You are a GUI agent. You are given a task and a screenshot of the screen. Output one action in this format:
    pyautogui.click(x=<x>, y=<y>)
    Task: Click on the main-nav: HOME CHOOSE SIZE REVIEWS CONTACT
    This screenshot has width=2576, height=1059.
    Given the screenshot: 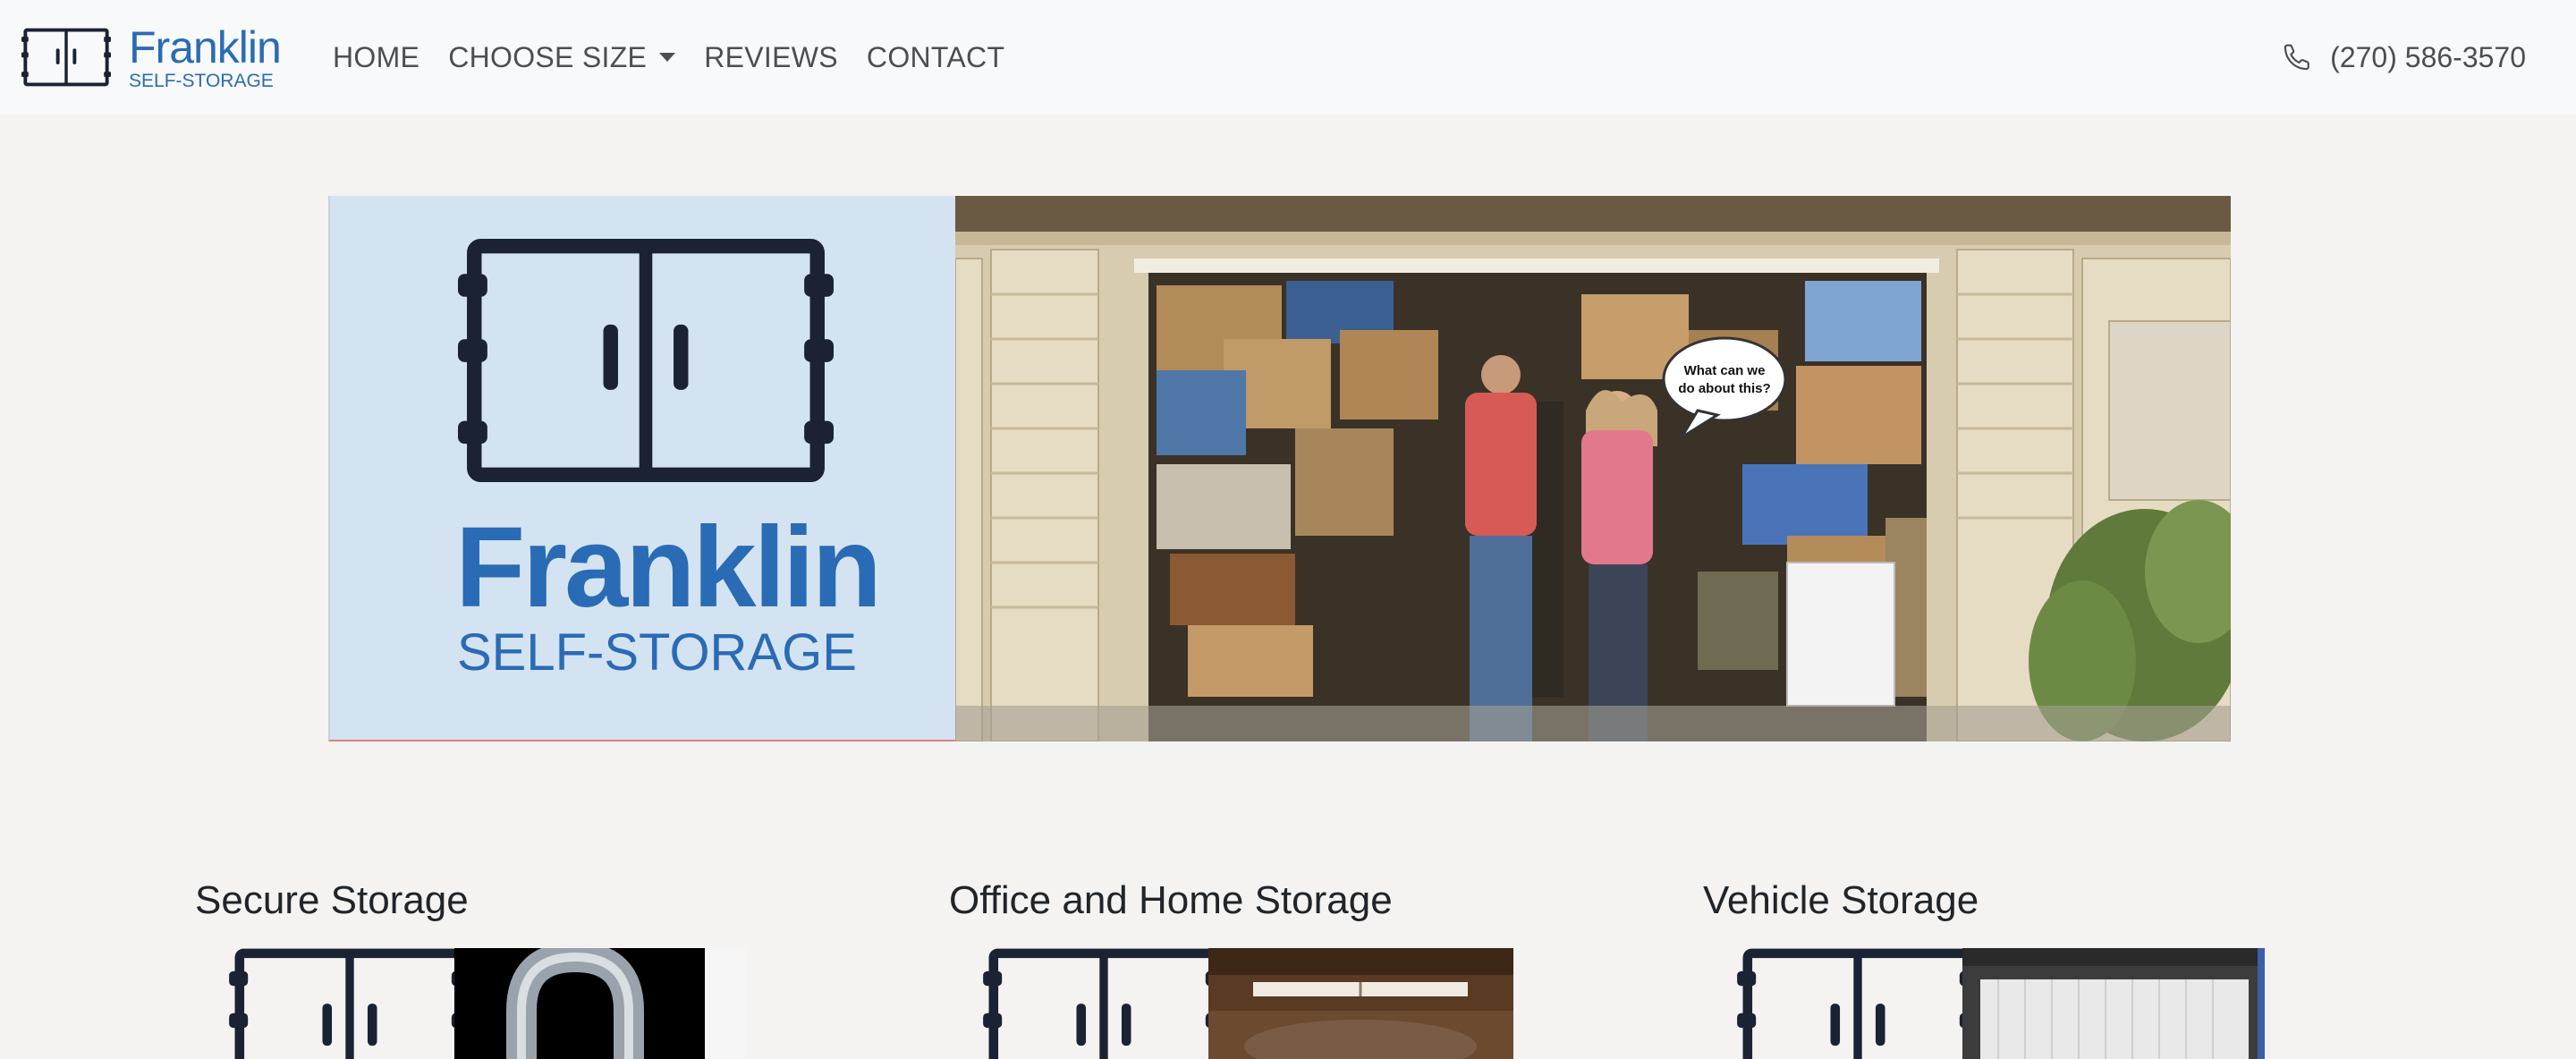 What is the action you would take?
    pyautogui.click(x=683, y=57)
    